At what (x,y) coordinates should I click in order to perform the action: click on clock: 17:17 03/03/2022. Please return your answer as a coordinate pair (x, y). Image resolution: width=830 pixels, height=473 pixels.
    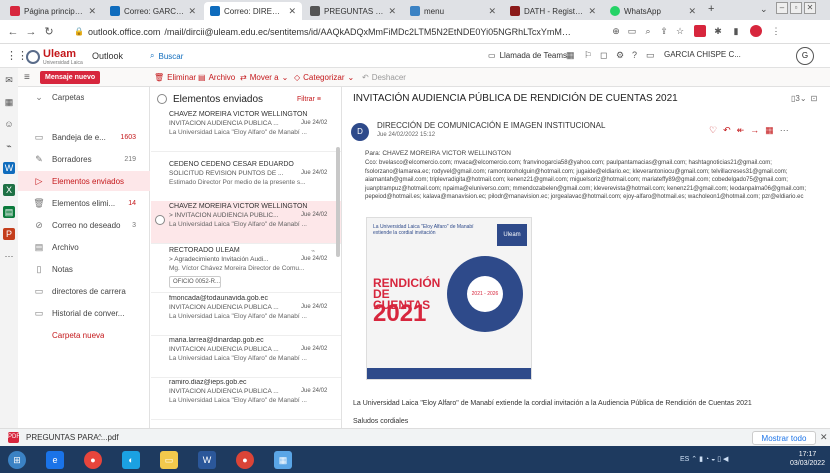
    Looking at the image, I should click on (807, 459).